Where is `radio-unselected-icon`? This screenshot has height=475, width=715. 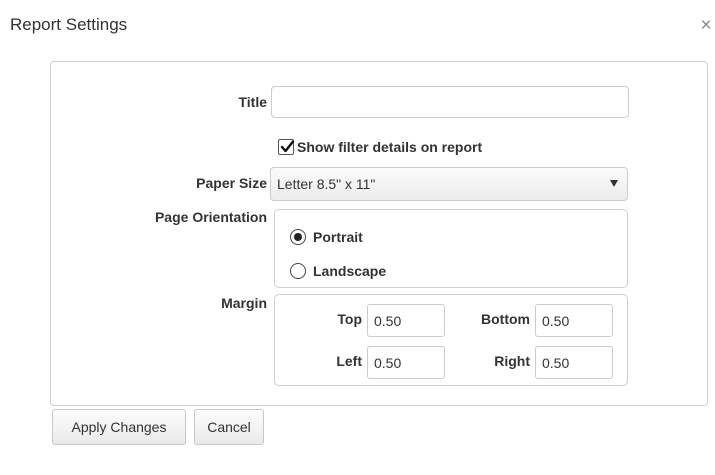
radio-unselected-icon is located at coordinates (298, 271).